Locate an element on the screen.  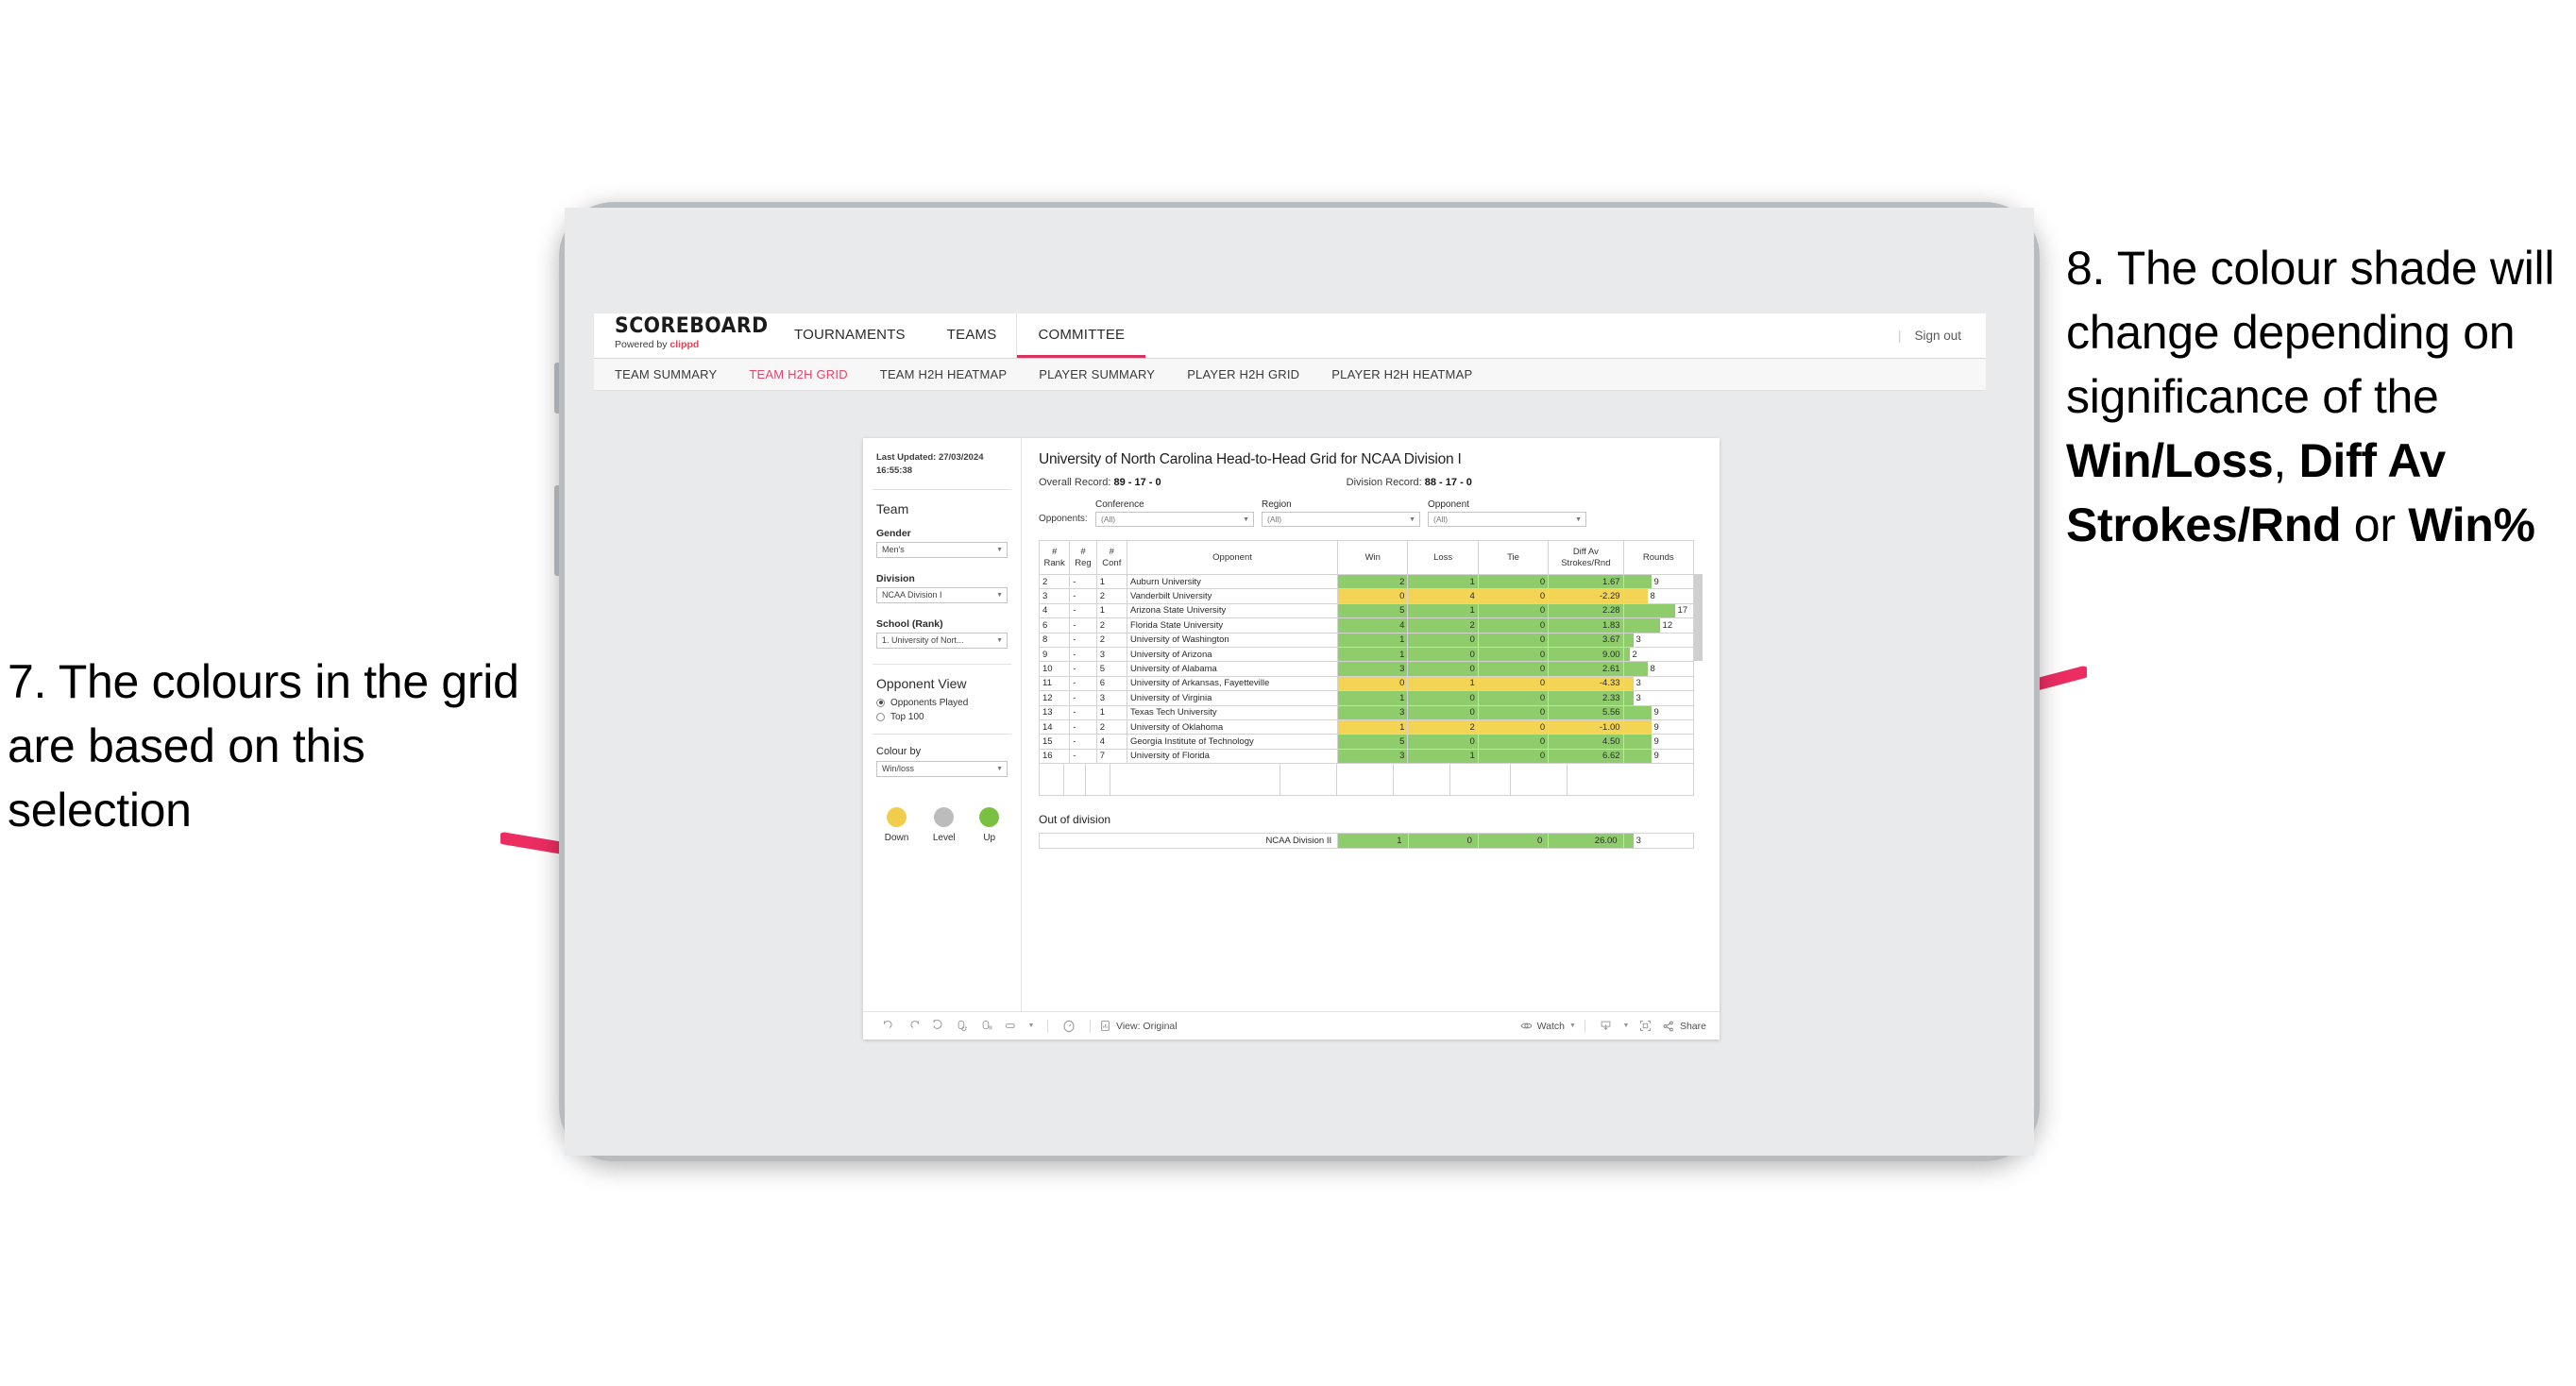
signout-link: Sign out is located at coordinates (1937, 336).